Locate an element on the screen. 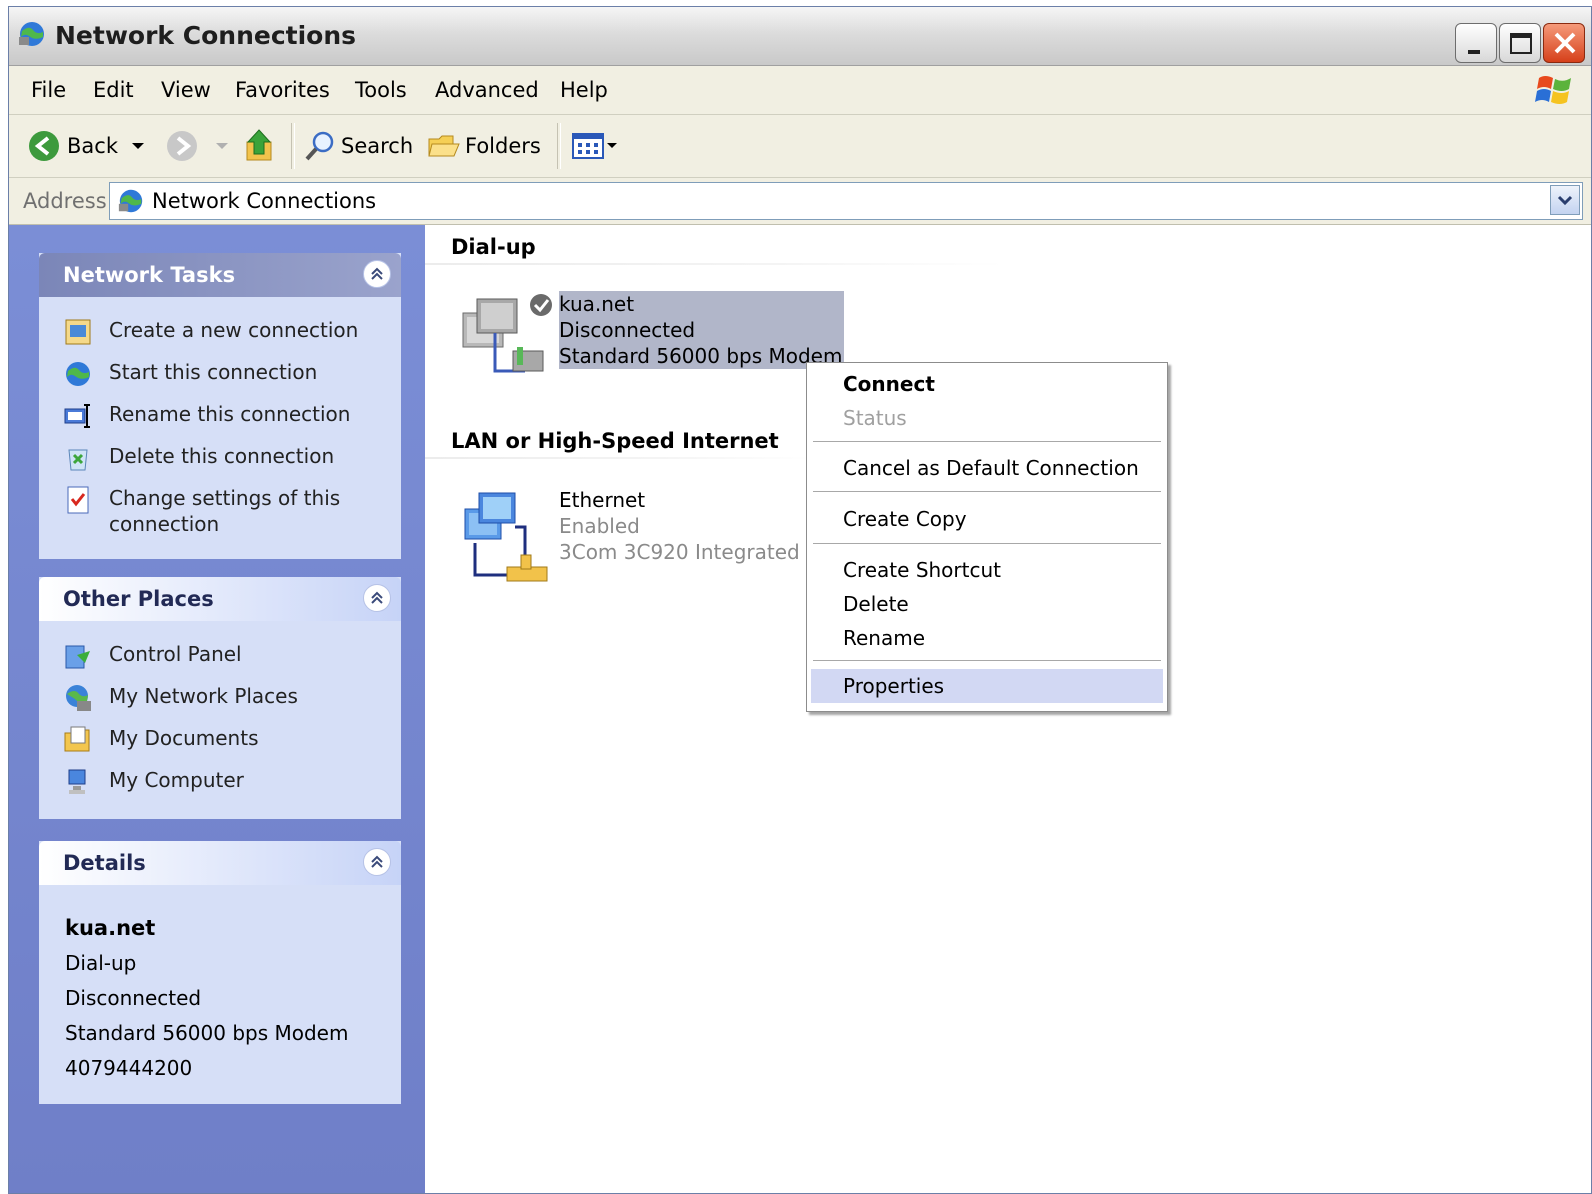  menu-cancel-default: Cancel as Default Connection is located at coordinates (987, 468).